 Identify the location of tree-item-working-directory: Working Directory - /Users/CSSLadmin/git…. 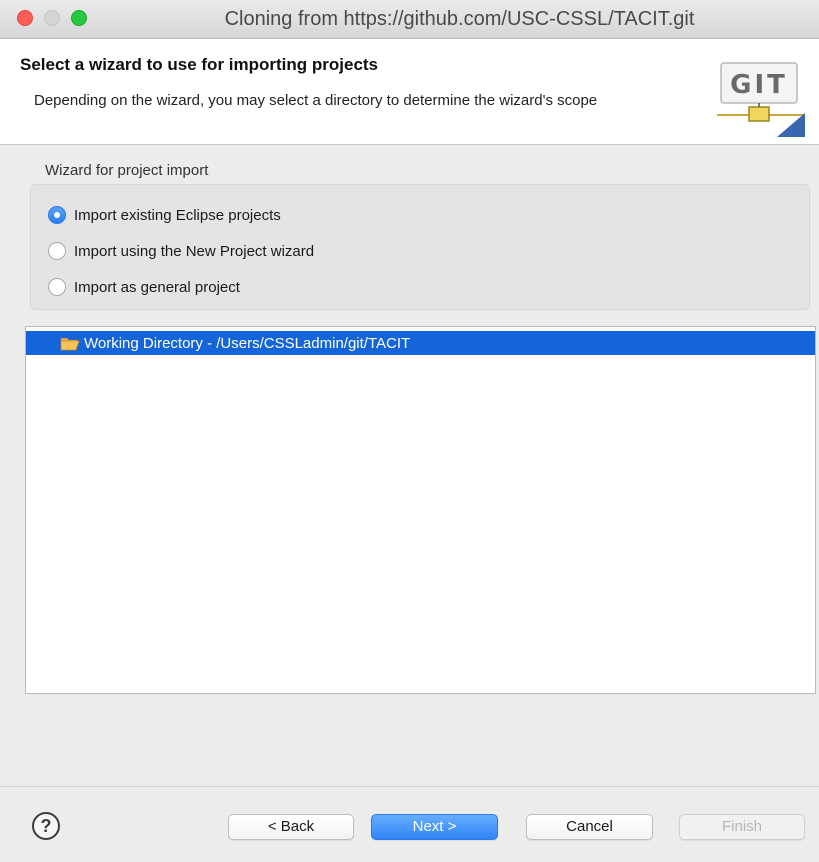
(420, 343).